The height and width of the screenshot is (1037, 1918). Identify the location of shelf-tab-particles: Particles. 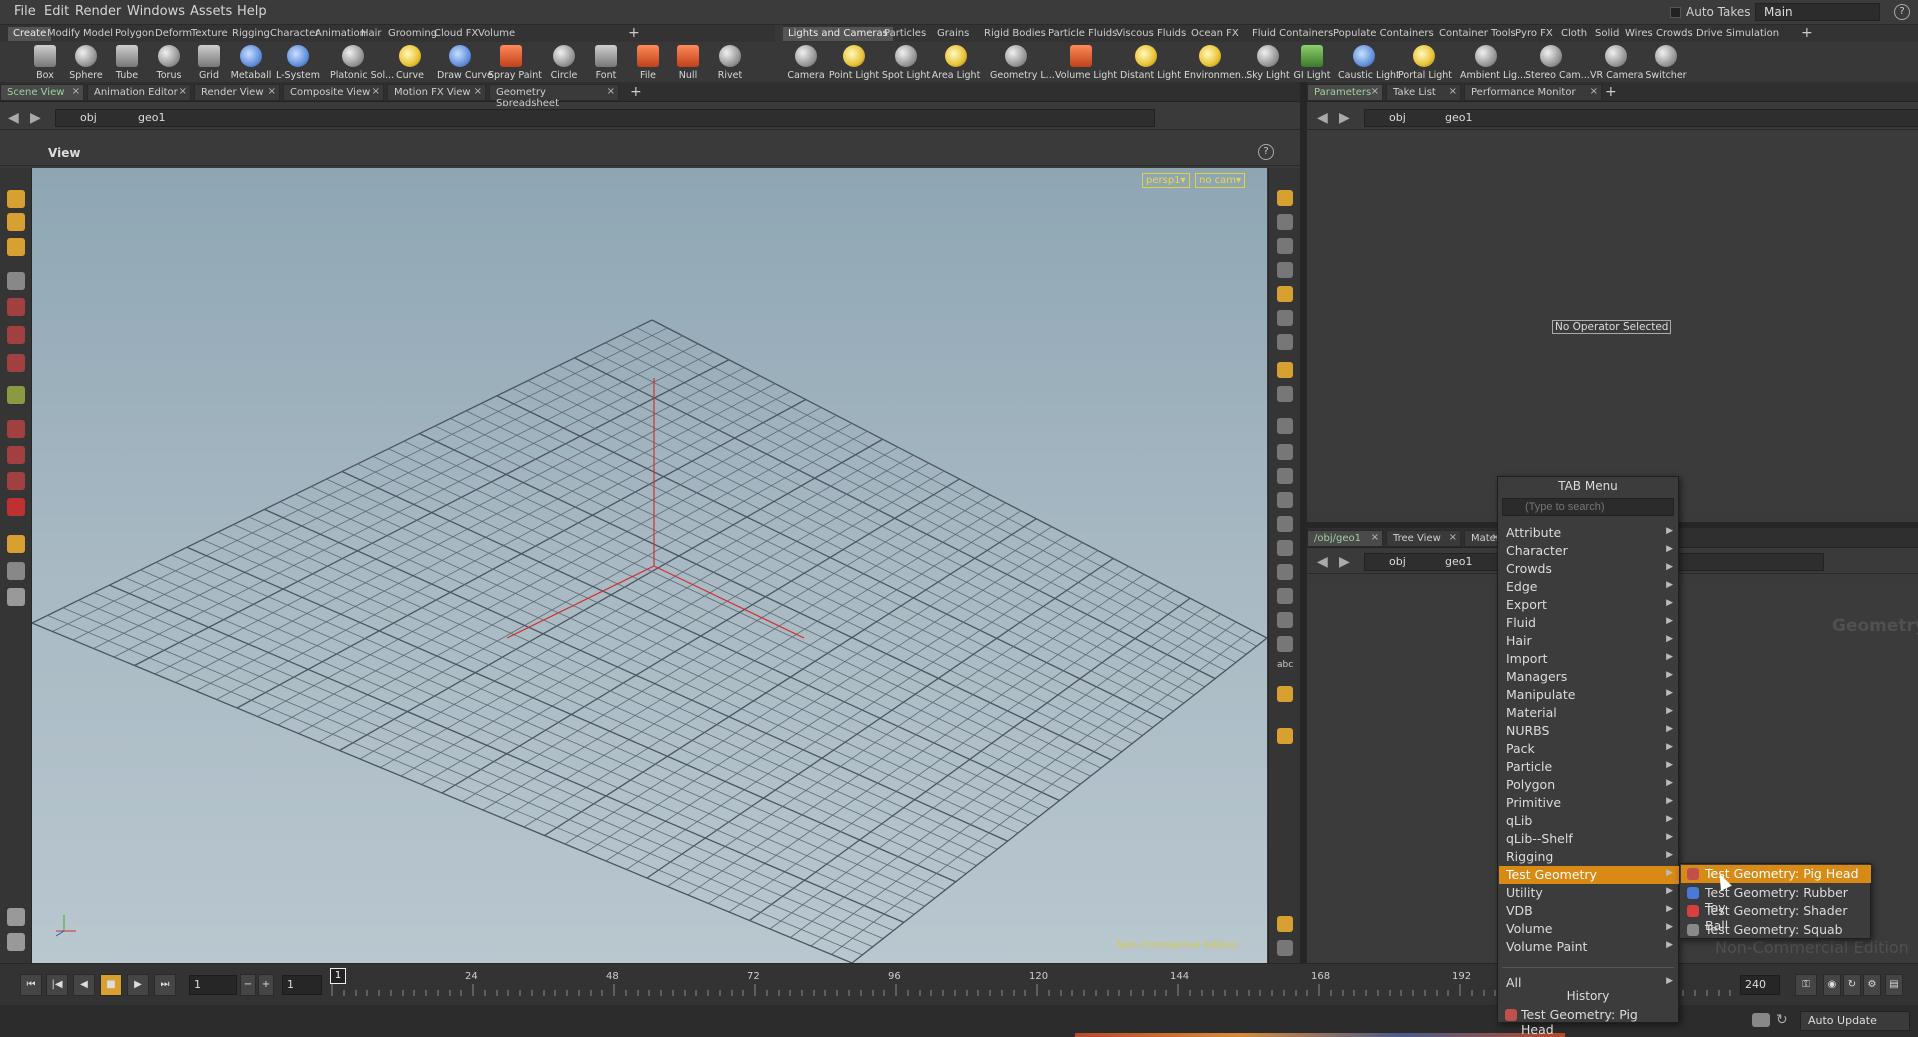
(905, 34).